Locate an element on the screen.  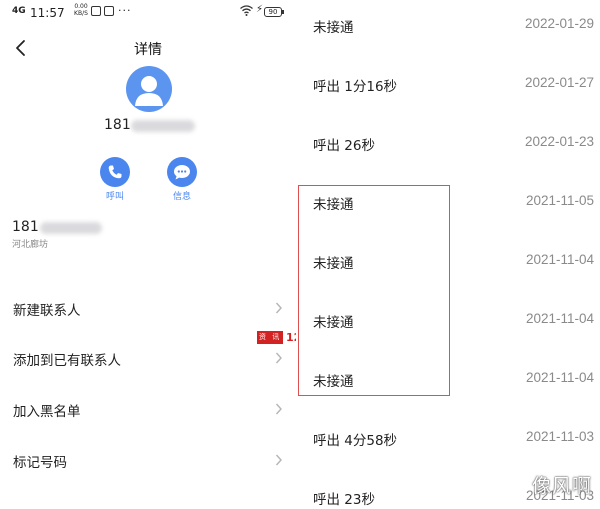
mark-number-item: 标记号码 is located at coordinates (148, 460).